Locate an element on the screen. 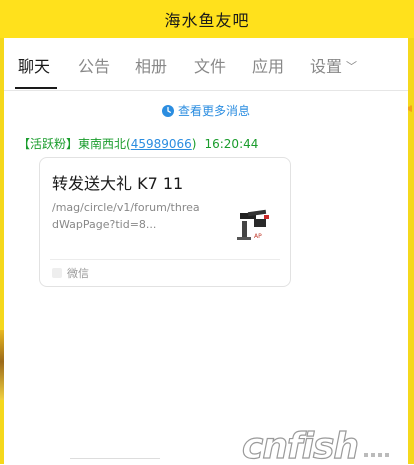 The height and width of the screenshot is (465, 414). site-watermark-logo: cnfish is located at coordinates (315, 444).